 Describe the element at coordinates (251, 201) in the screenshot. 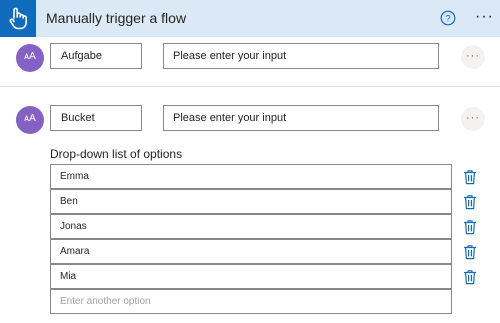

I see `dropdown-option-field: Ben` at that location.